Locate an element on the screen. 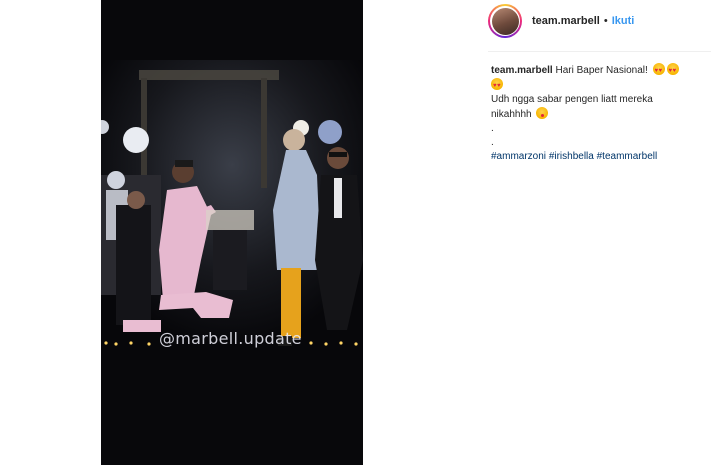 Image resolution: width=711 pixels, height=465 pixels. avatar-image is located at coordinates (505, 21).